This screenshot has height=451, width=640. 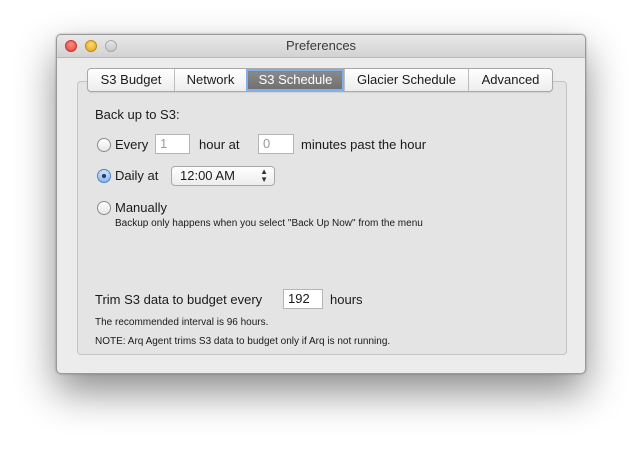 What do you see at coordinates (346, 299) in the screenshot?
I see `trim-hours-label: hours` at bounding box center [346, 299].